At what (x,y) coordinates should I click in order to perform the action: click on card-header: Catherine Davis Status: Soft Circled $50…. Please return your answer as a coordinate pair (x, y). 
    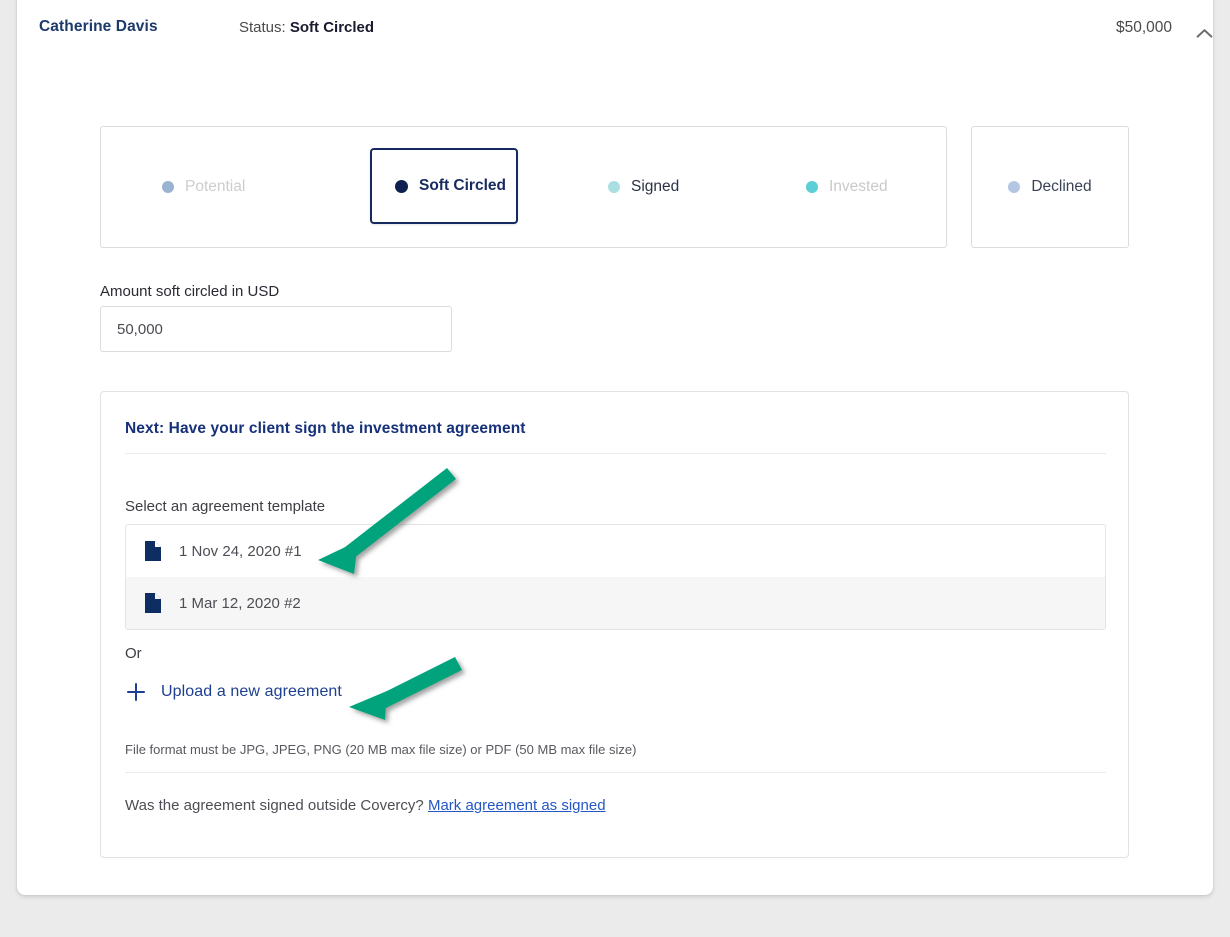
    Looking at the image, I should click on (615, 29).